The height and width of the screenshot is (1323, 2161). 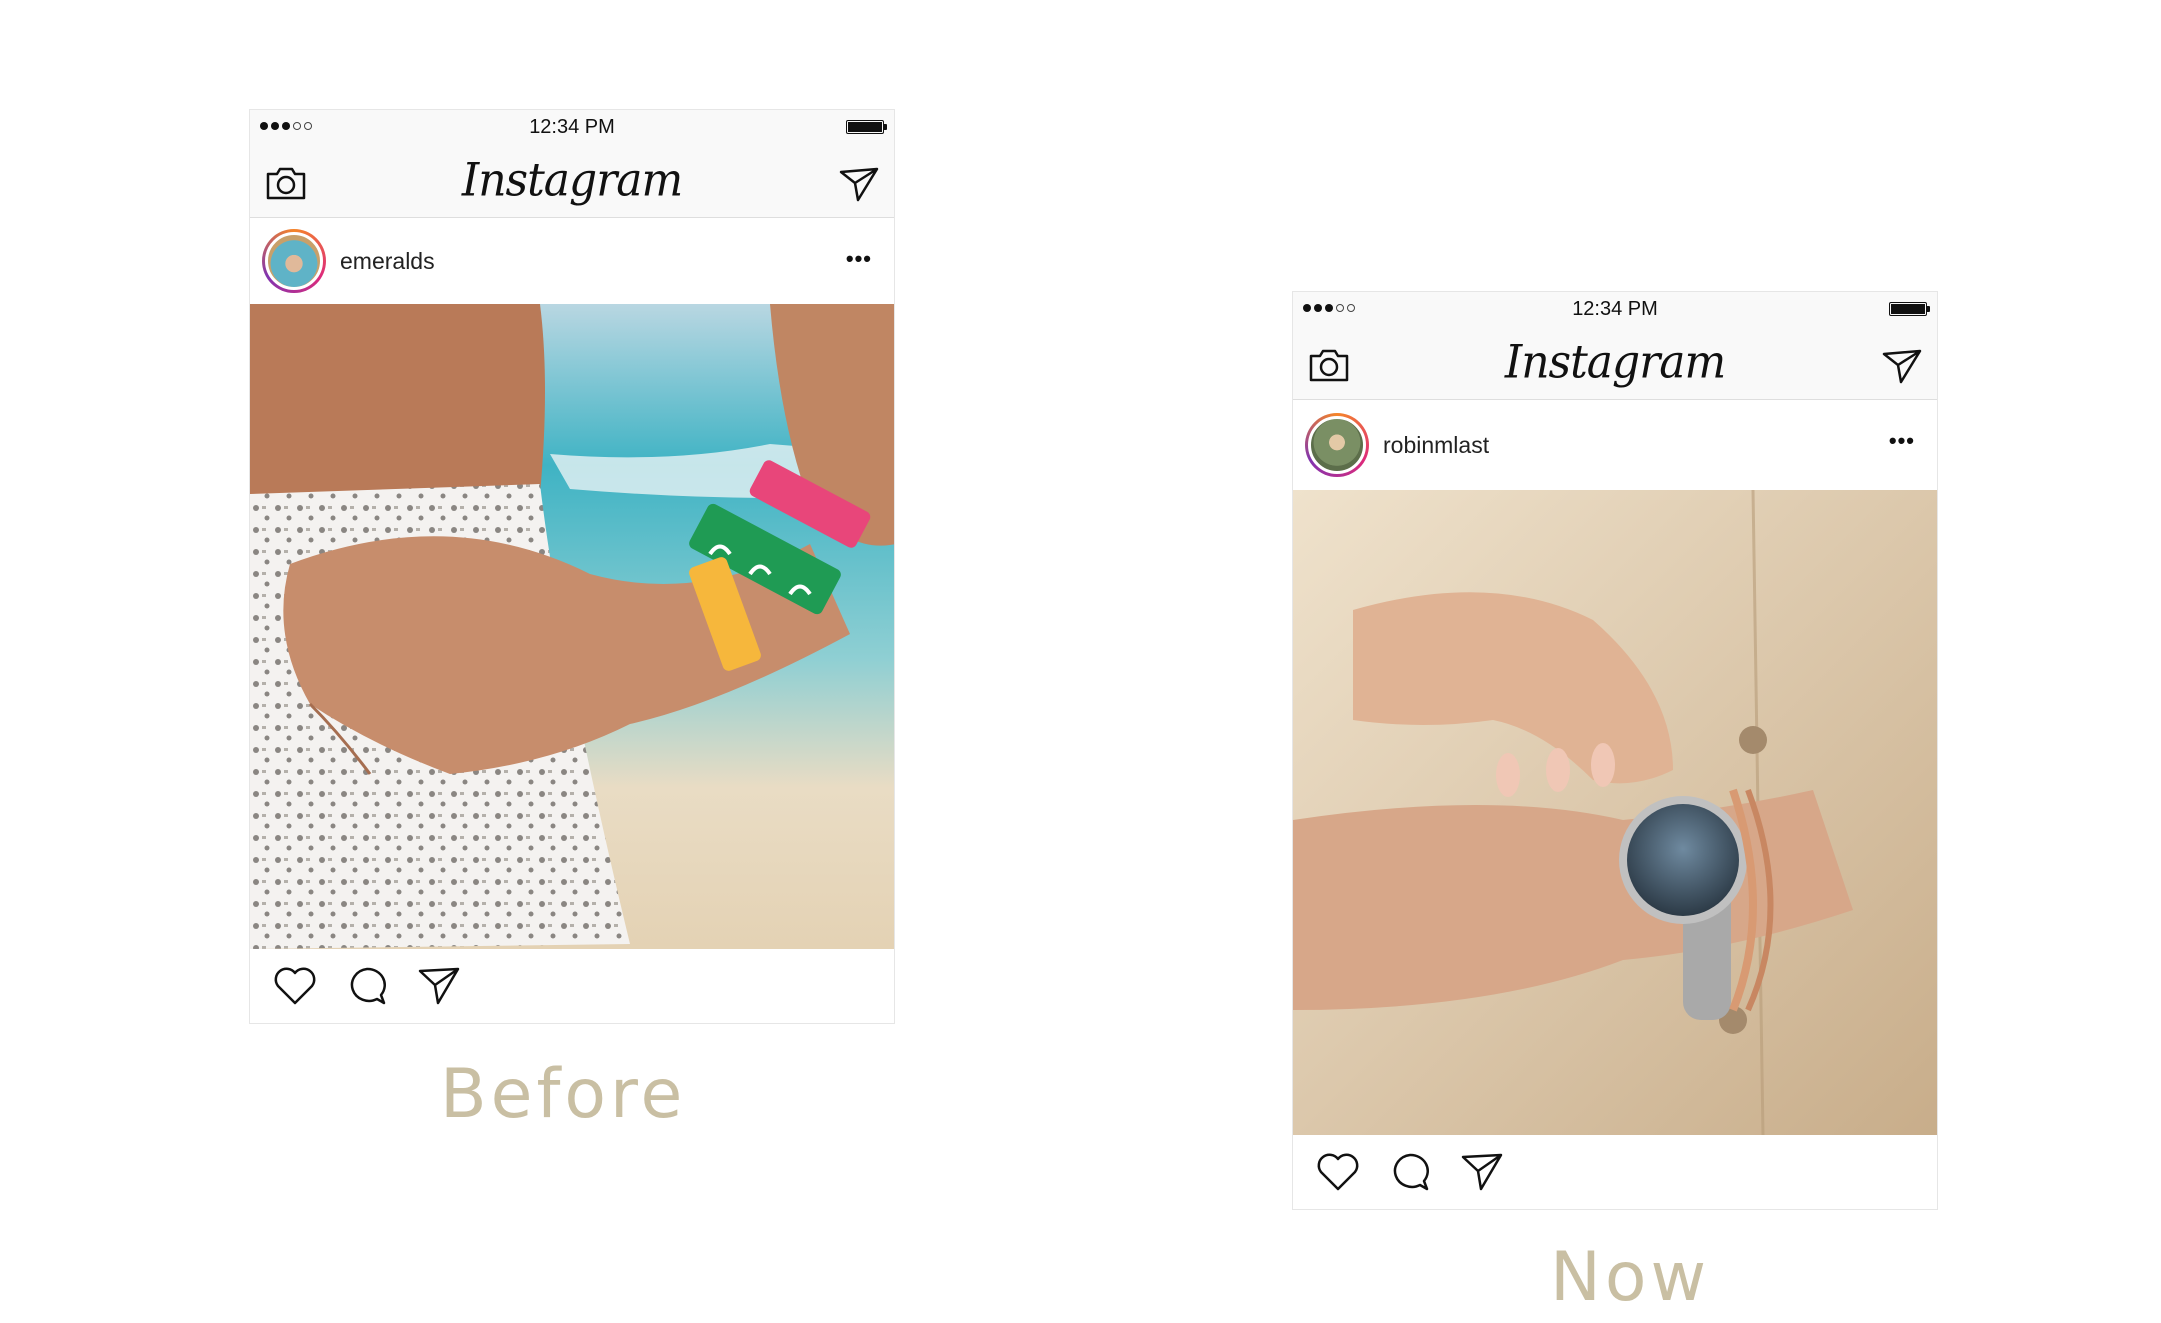 I want to click on smartwatch-wrist-photo, so click(x=1615, y=812).